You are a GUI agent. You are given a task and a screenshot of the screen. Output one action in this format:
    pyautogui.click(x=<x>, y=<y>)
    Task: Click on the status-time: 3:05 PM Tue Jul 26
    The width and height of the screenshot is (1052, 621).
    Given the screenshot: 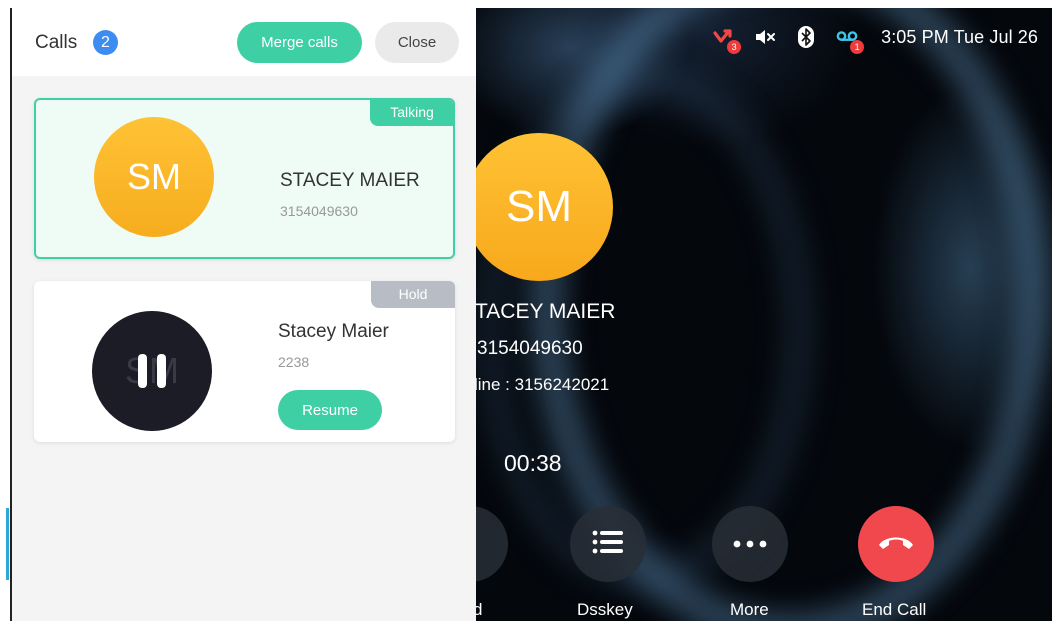 What is the action you would take?
    pyautogui.click(x=959, y=36)
    